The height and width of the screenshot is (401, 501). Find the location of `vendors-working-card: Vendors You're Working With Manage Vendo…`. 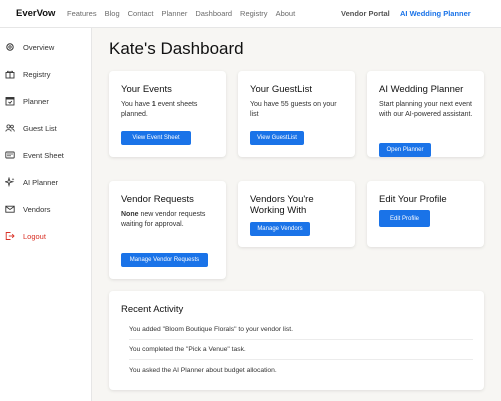

vendors-working-card: Vendors You're Working With Manage Vendo… is located at coordinates (296, 214).